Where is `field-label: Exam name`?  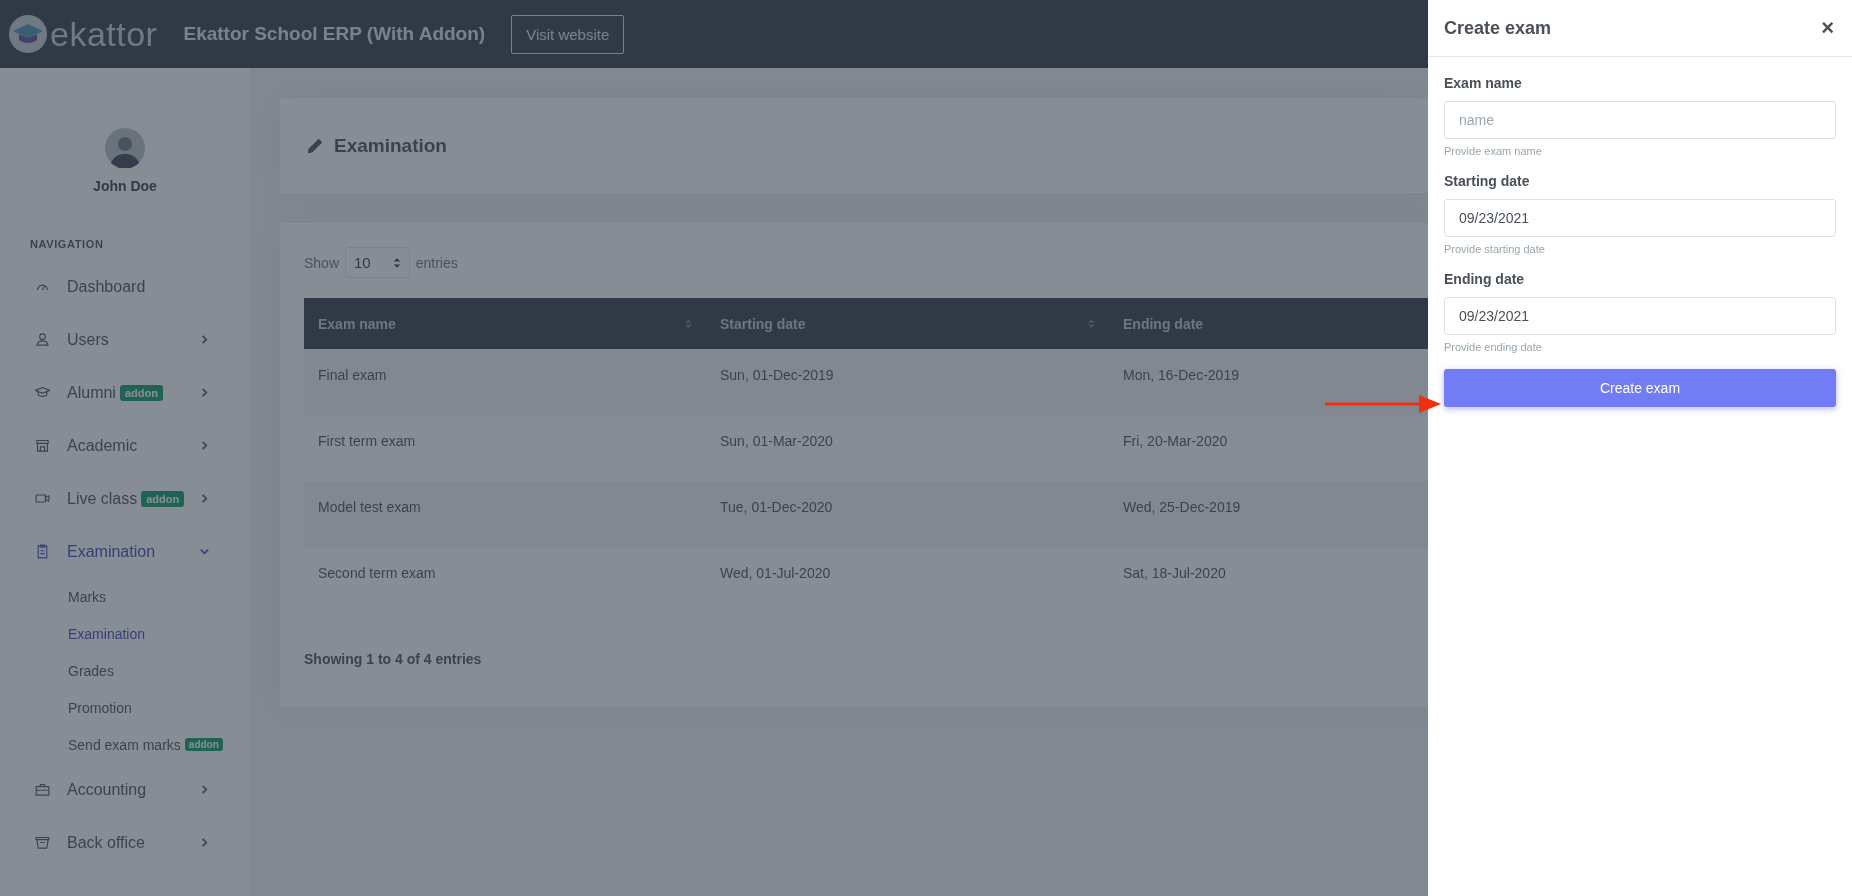 field-label: Exam name is located at coordinates (1483, 83).